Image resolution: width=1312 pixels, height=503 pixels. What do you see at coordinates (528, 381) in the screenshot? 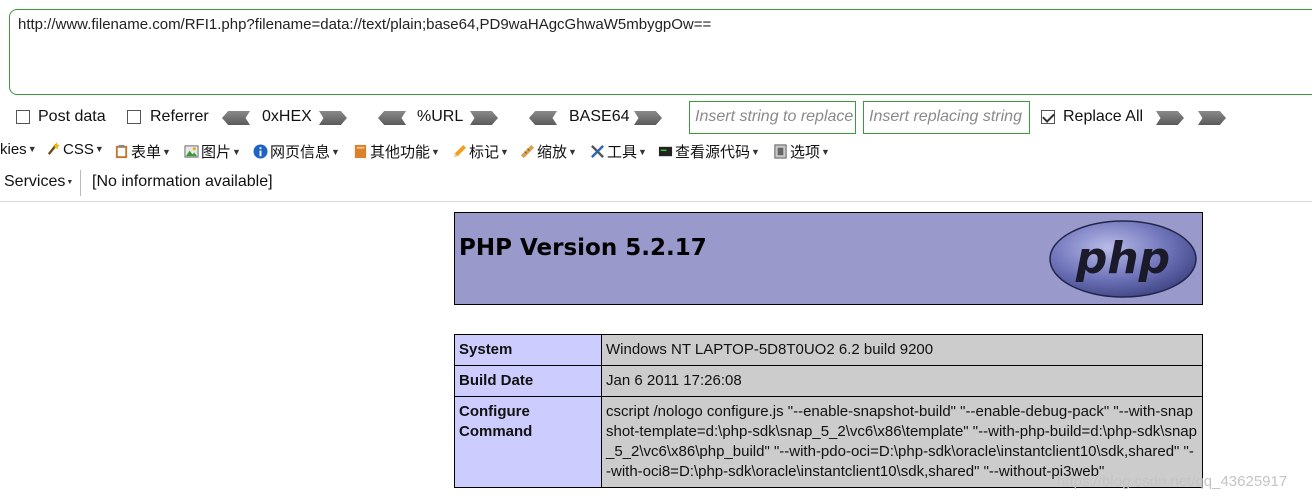
I see `row-key: Build Date` at bounding box center [528, 381].